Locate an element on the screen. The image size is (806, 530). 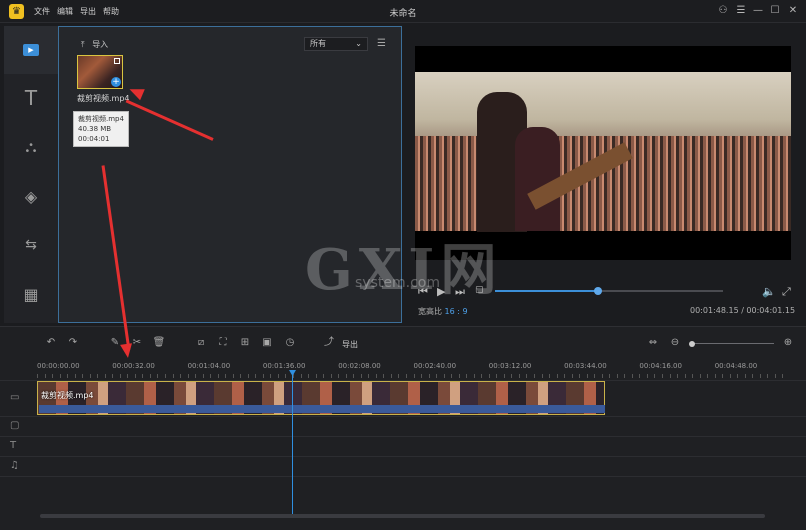
zoom-slider is located at coordinates (733, 343).